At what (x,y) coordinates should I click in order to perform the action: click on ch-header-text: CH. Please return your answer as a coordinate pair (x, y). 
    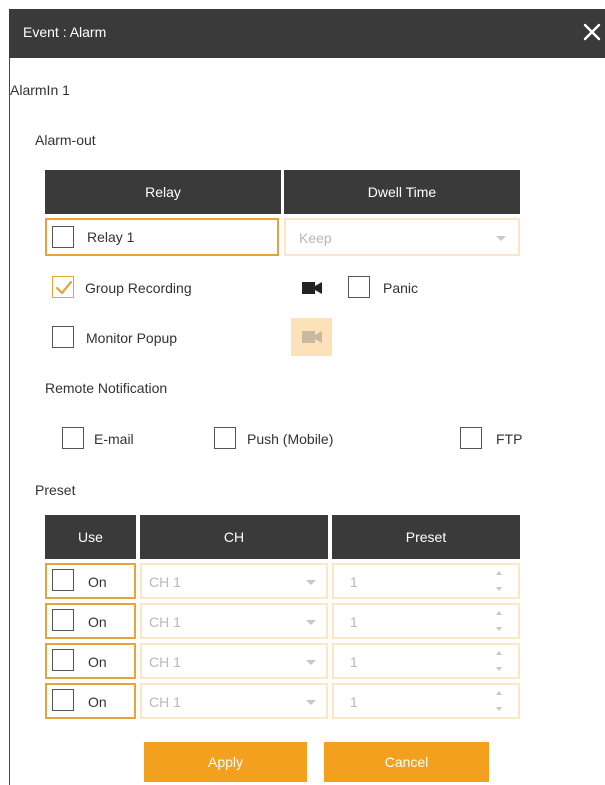
    Looking at the image, I should click on (234, 537).